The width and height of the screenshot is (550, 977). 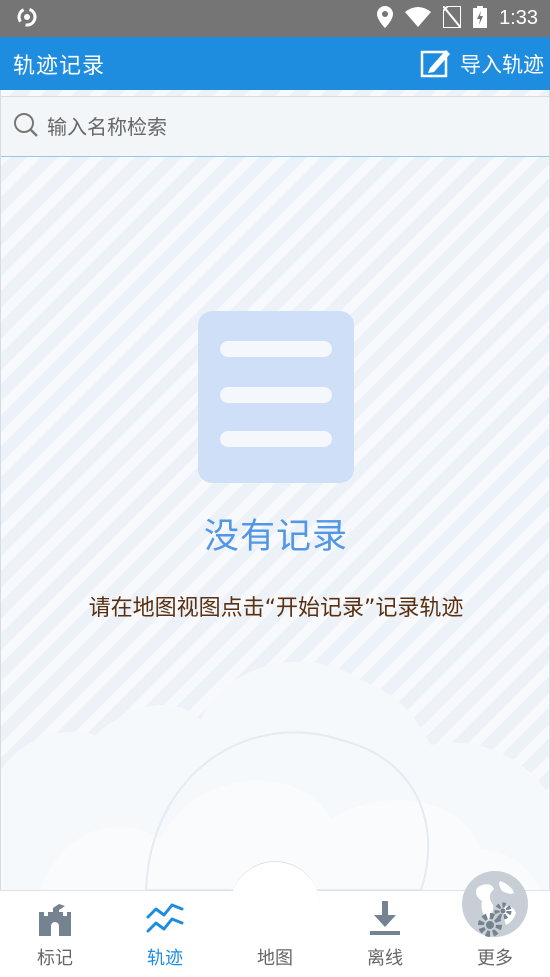 I want to click on empty-state-title: 没有记录, so click(x=275, y=537).